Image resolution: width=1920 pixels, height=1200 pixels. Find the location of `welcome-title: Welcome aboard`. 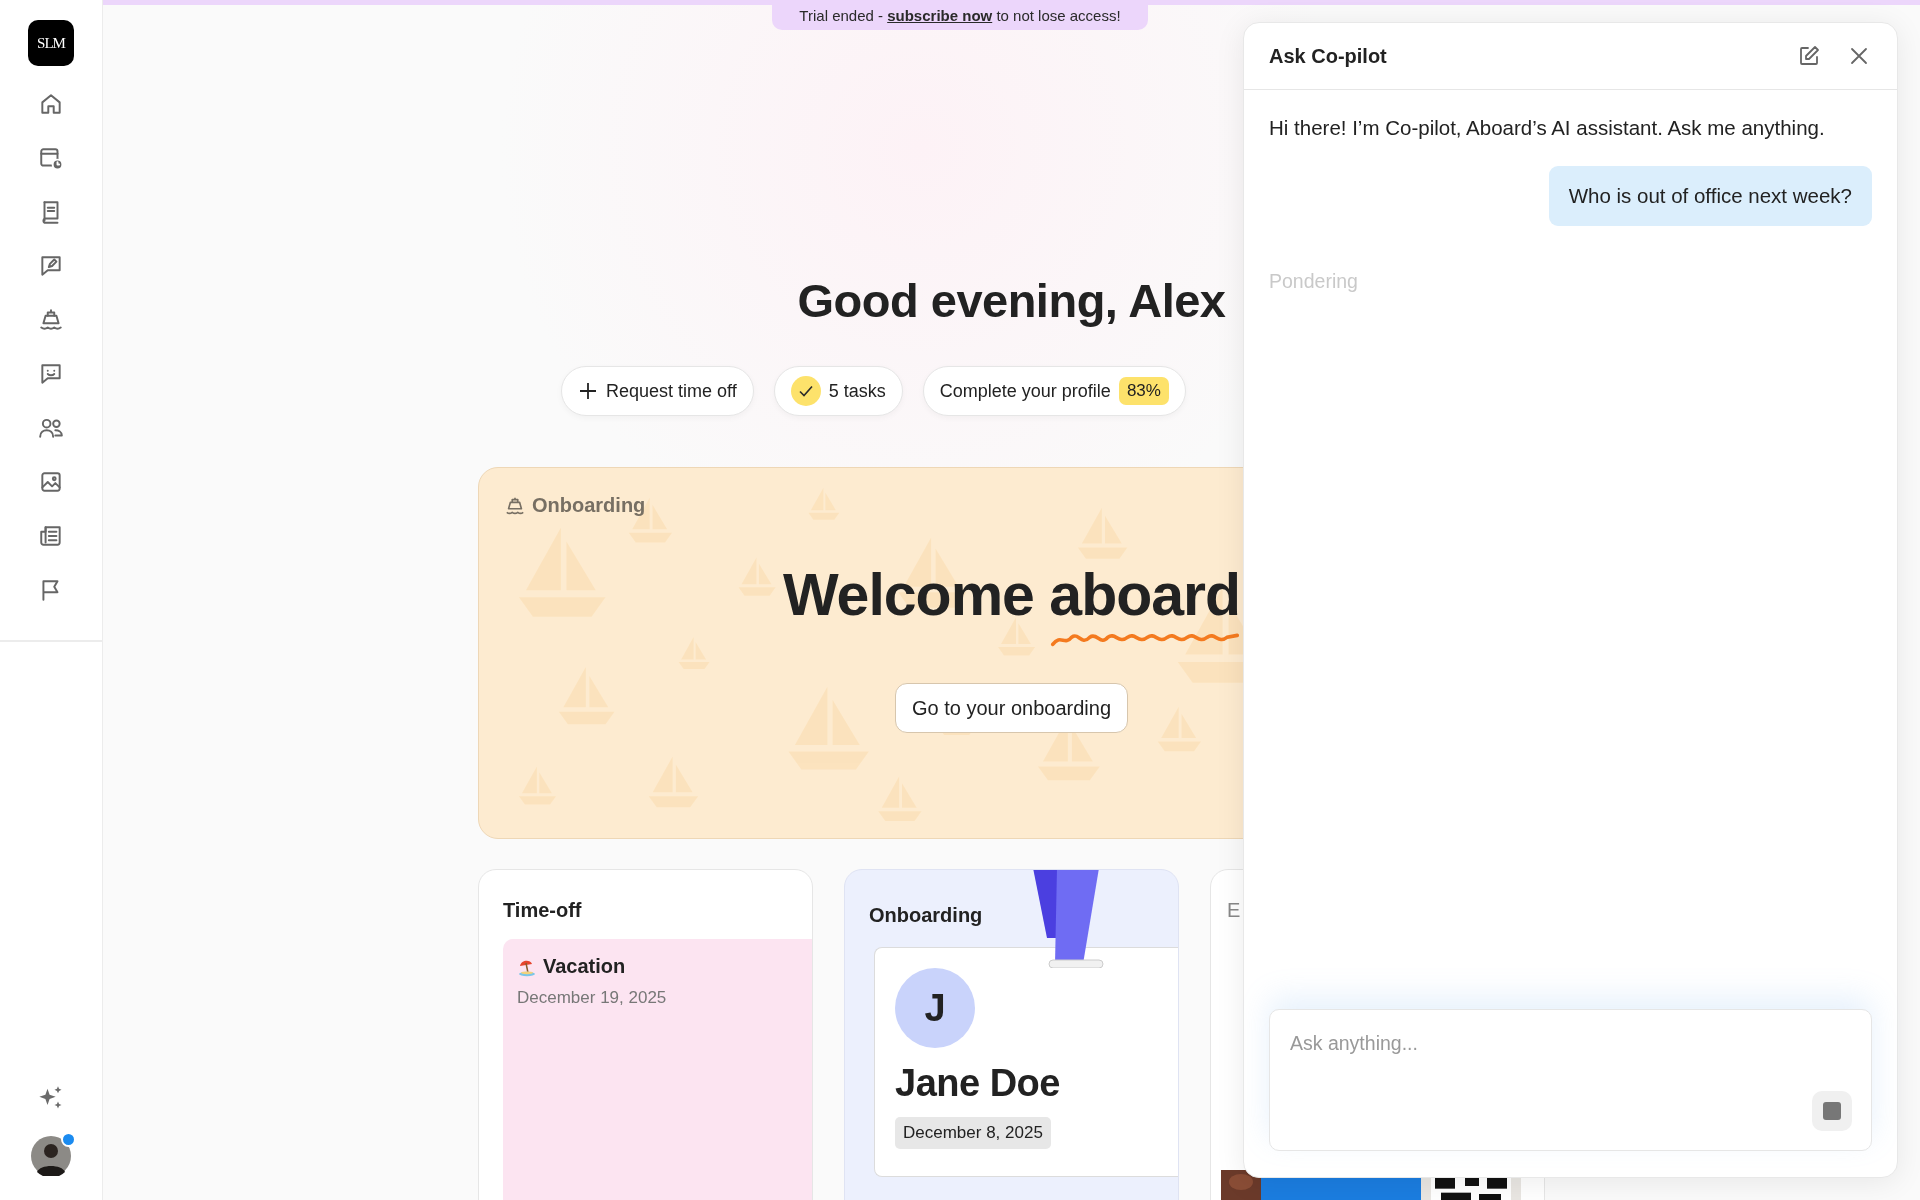

welcome-title: Welcome aboard is located at coordinates (1011, 595).